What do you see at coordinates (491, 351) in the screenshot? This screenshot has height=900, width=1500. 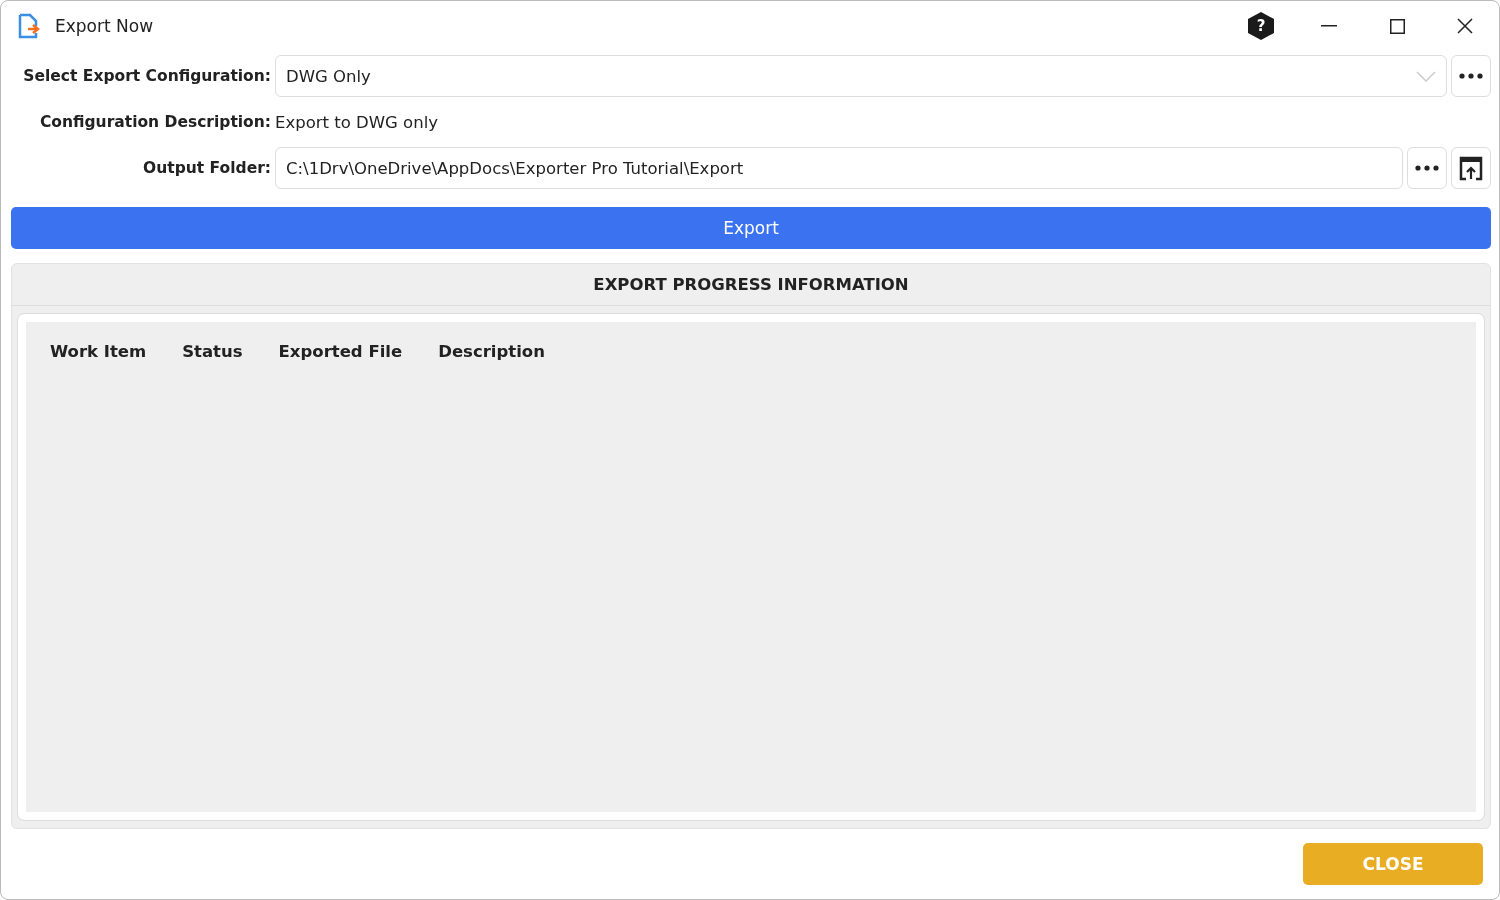 I see `column-header: Description` at bounding box center [491, 351].